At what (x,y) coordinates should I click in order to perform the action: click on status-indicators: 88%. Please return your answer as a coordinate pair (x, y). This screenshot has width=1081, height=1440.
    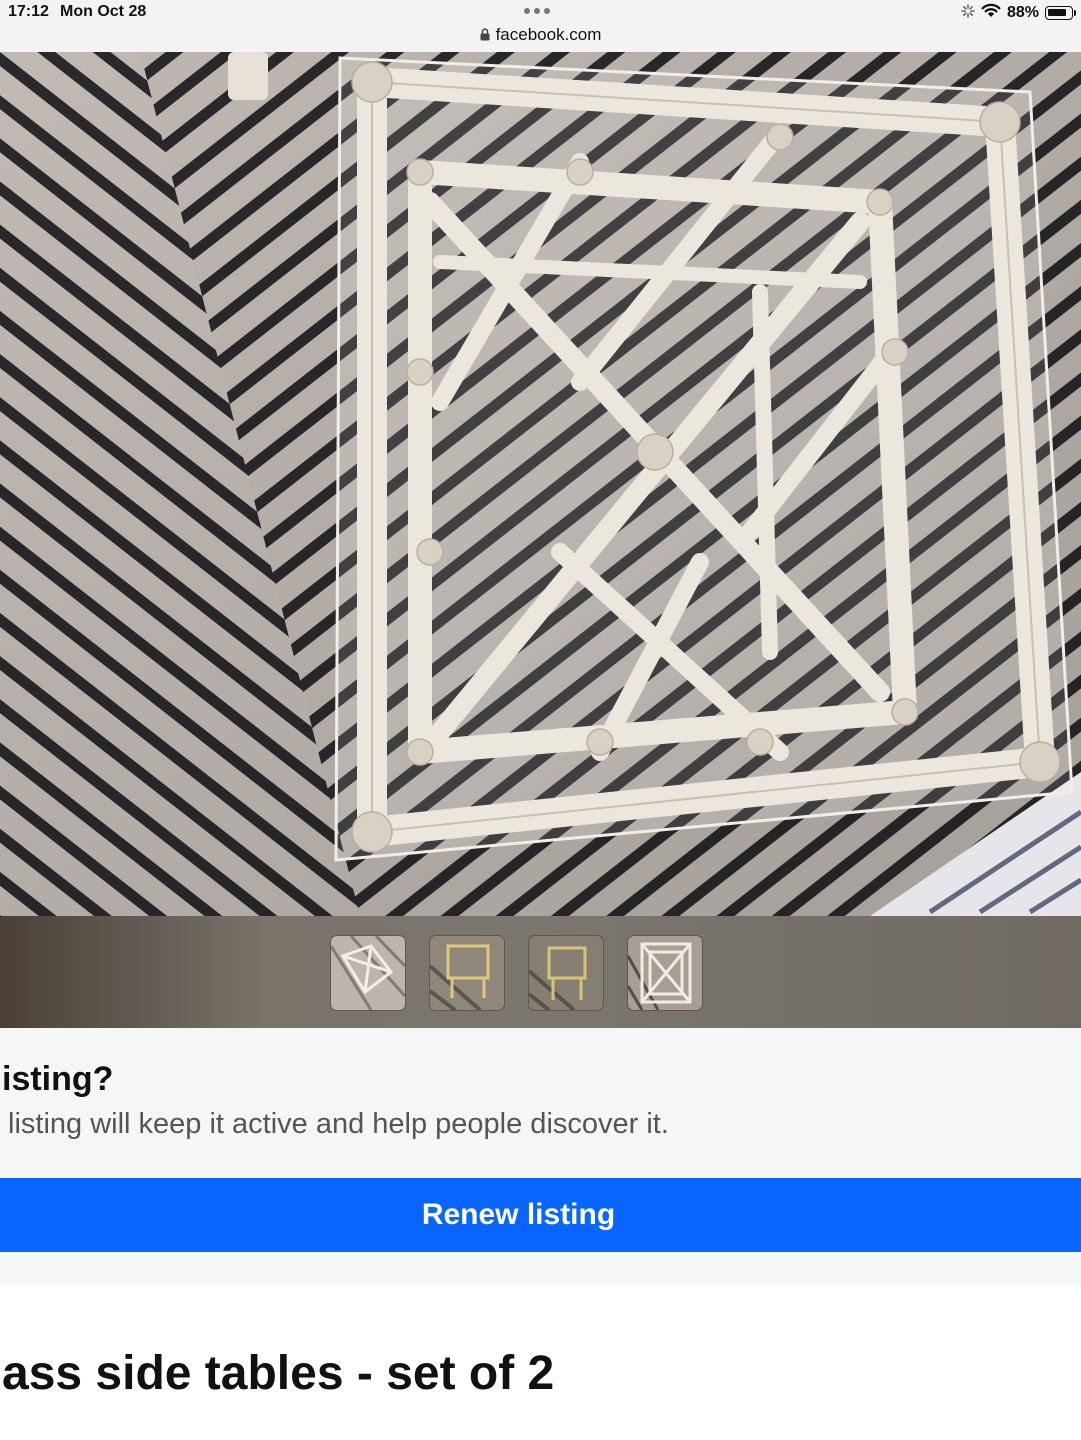
    Looking at the image, I should click on (1018, 13).